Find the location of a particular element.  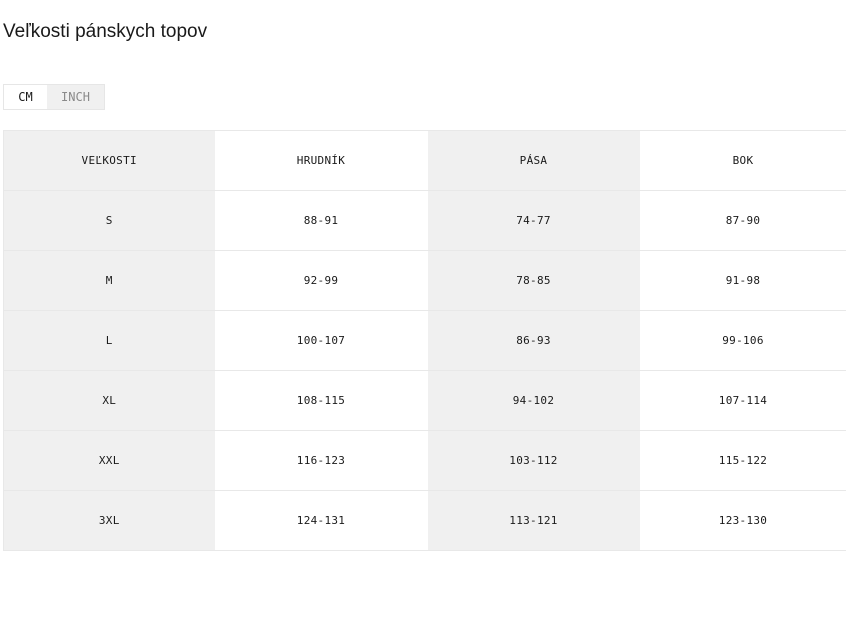

unit-cm-button: CM is located at coordinates (25, 97).